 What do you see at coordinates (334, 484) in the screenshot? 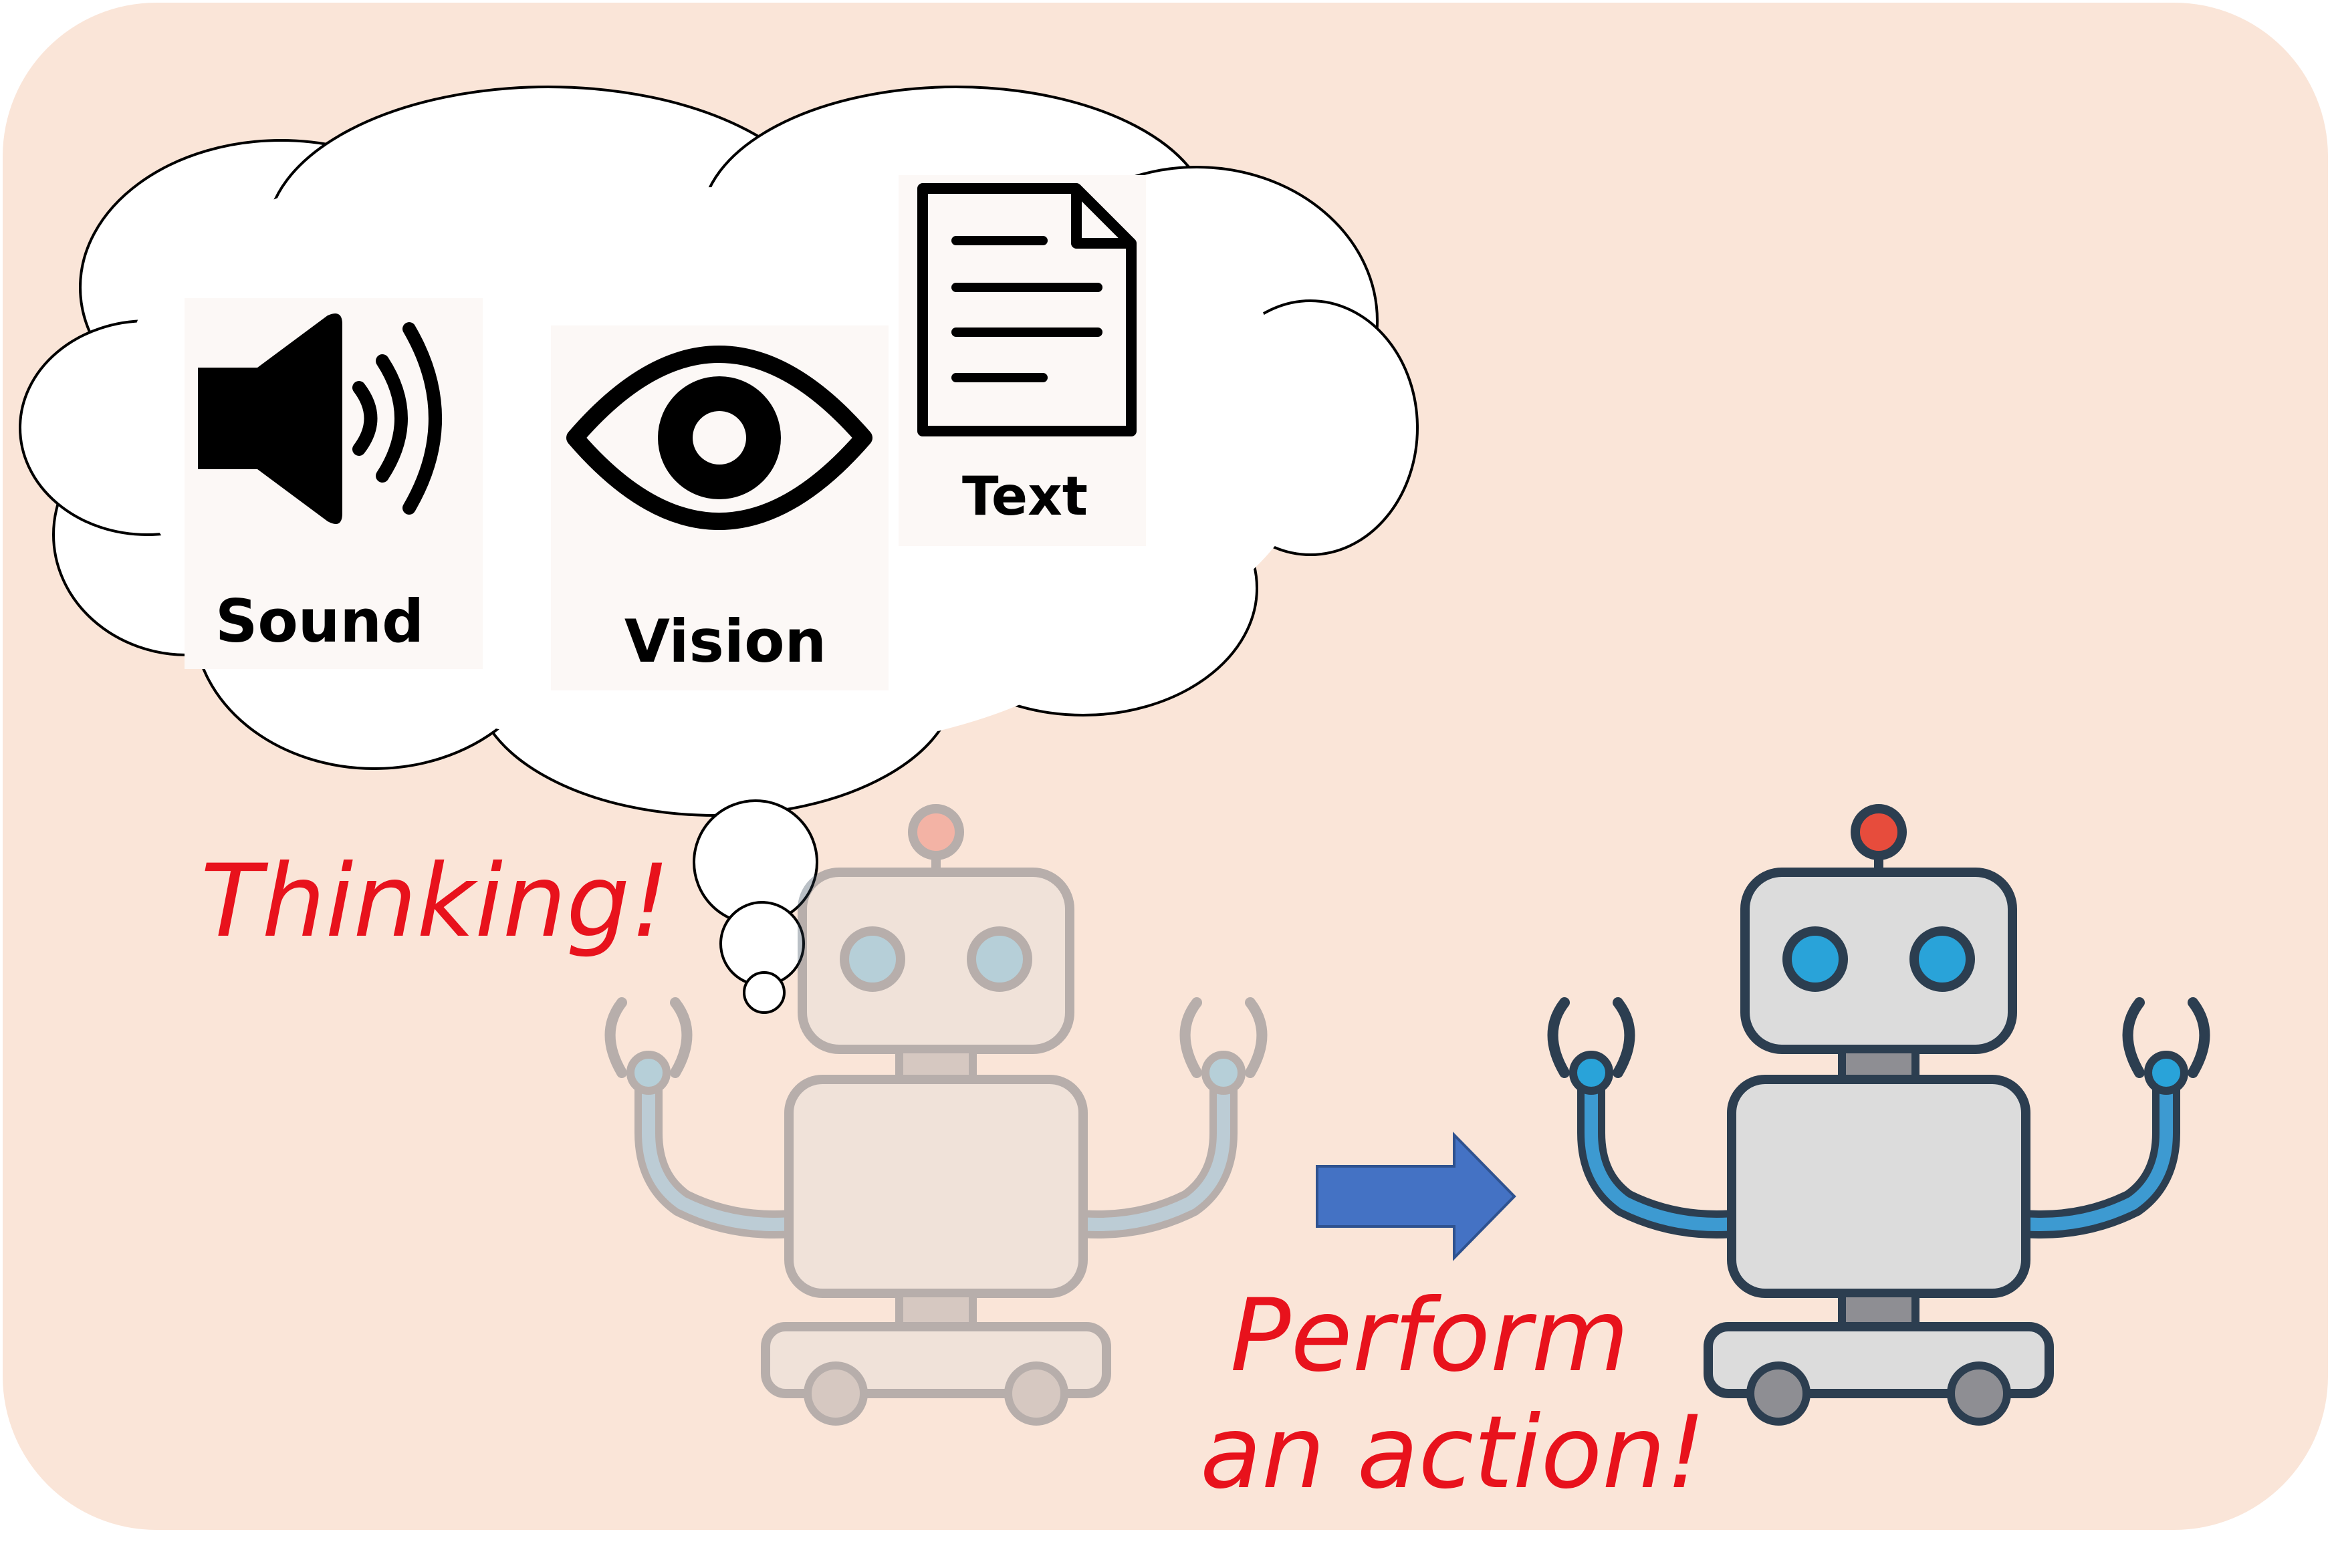
I see `sound-card: Sound` at bounding box center [334, 484].